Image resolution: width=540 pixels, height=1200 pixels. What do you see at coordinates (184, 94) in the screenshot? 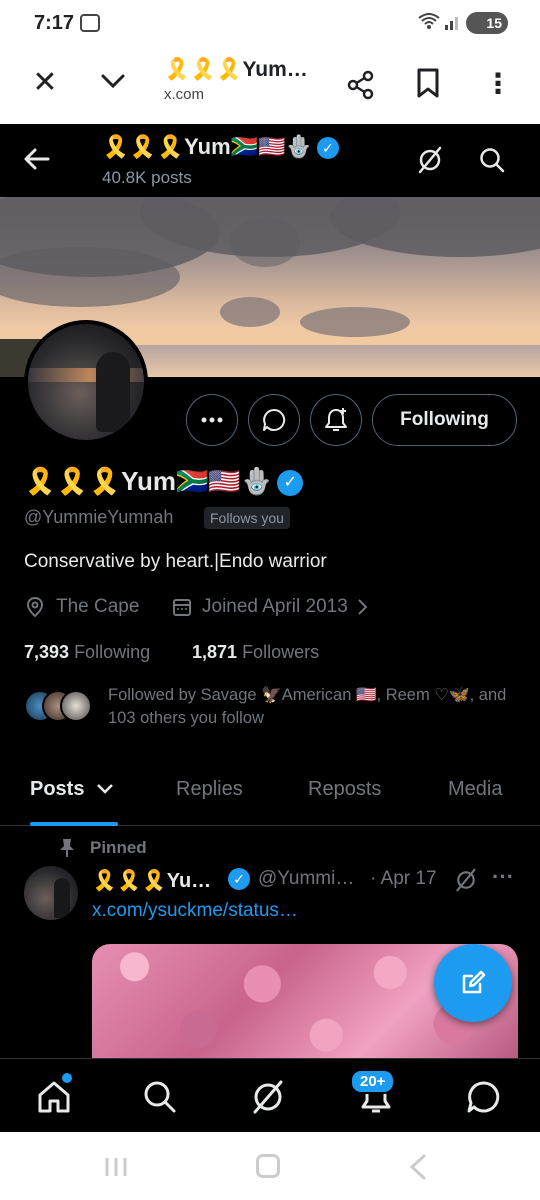
I see `page-url: x.com` at bounding box center [184, 94].